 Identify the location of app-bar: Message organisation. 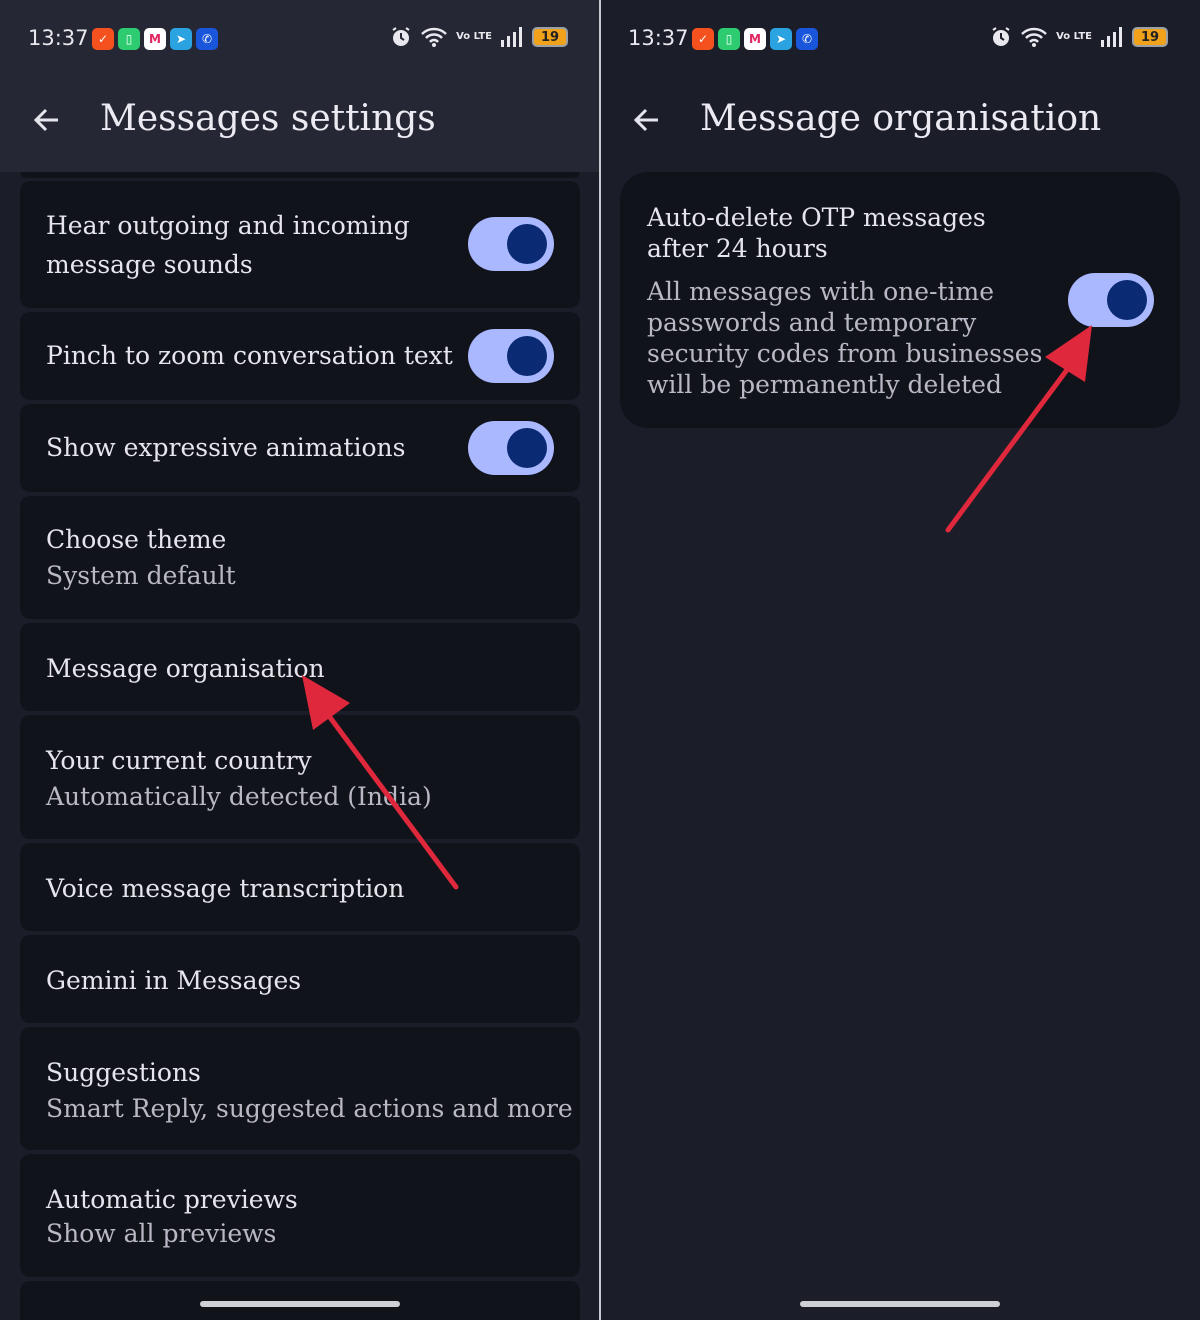
(900, 122).